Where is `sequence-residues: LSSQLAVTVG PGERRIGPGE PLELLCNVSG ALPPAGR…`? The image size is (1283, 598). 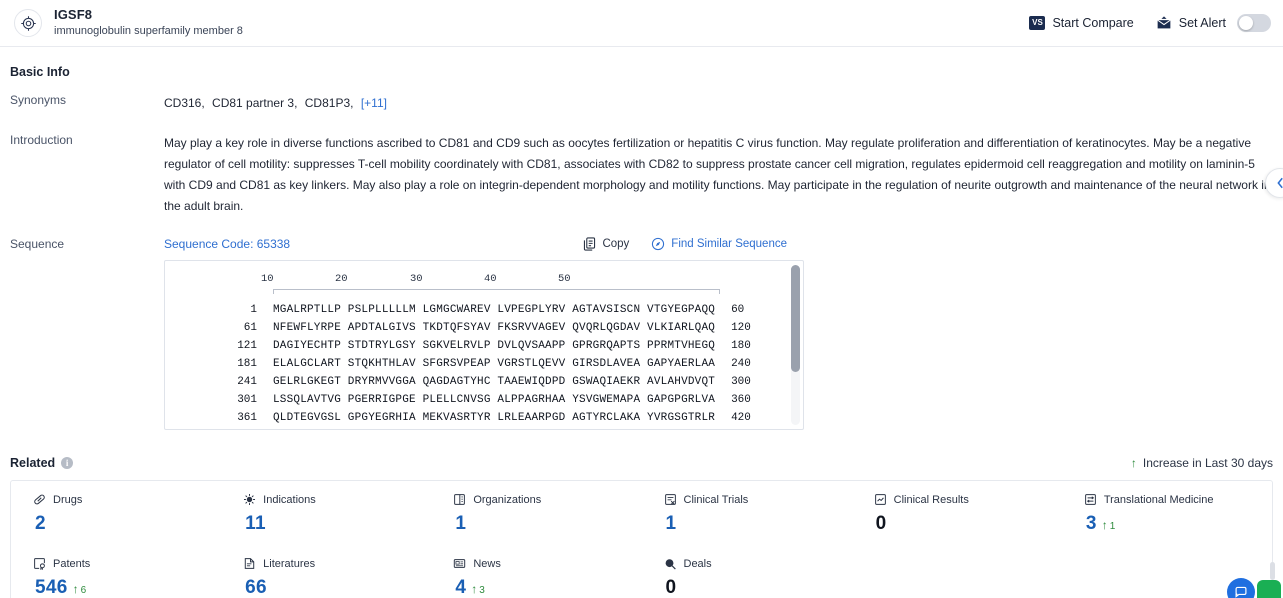 sequence-residues: LSSQLAVTVG PGERRIGPGE PLELLCNVSG ALPPAGR… is located at coordinates (494, 400).